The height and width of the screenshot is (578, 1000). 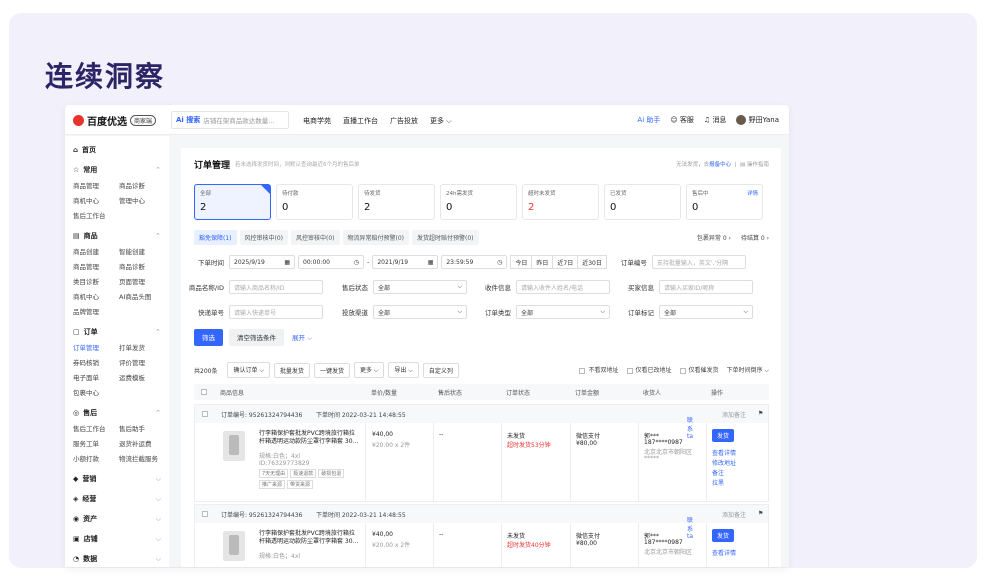 I want to click on sidebar-item: 退货补运费, so click(x=142, y=443).